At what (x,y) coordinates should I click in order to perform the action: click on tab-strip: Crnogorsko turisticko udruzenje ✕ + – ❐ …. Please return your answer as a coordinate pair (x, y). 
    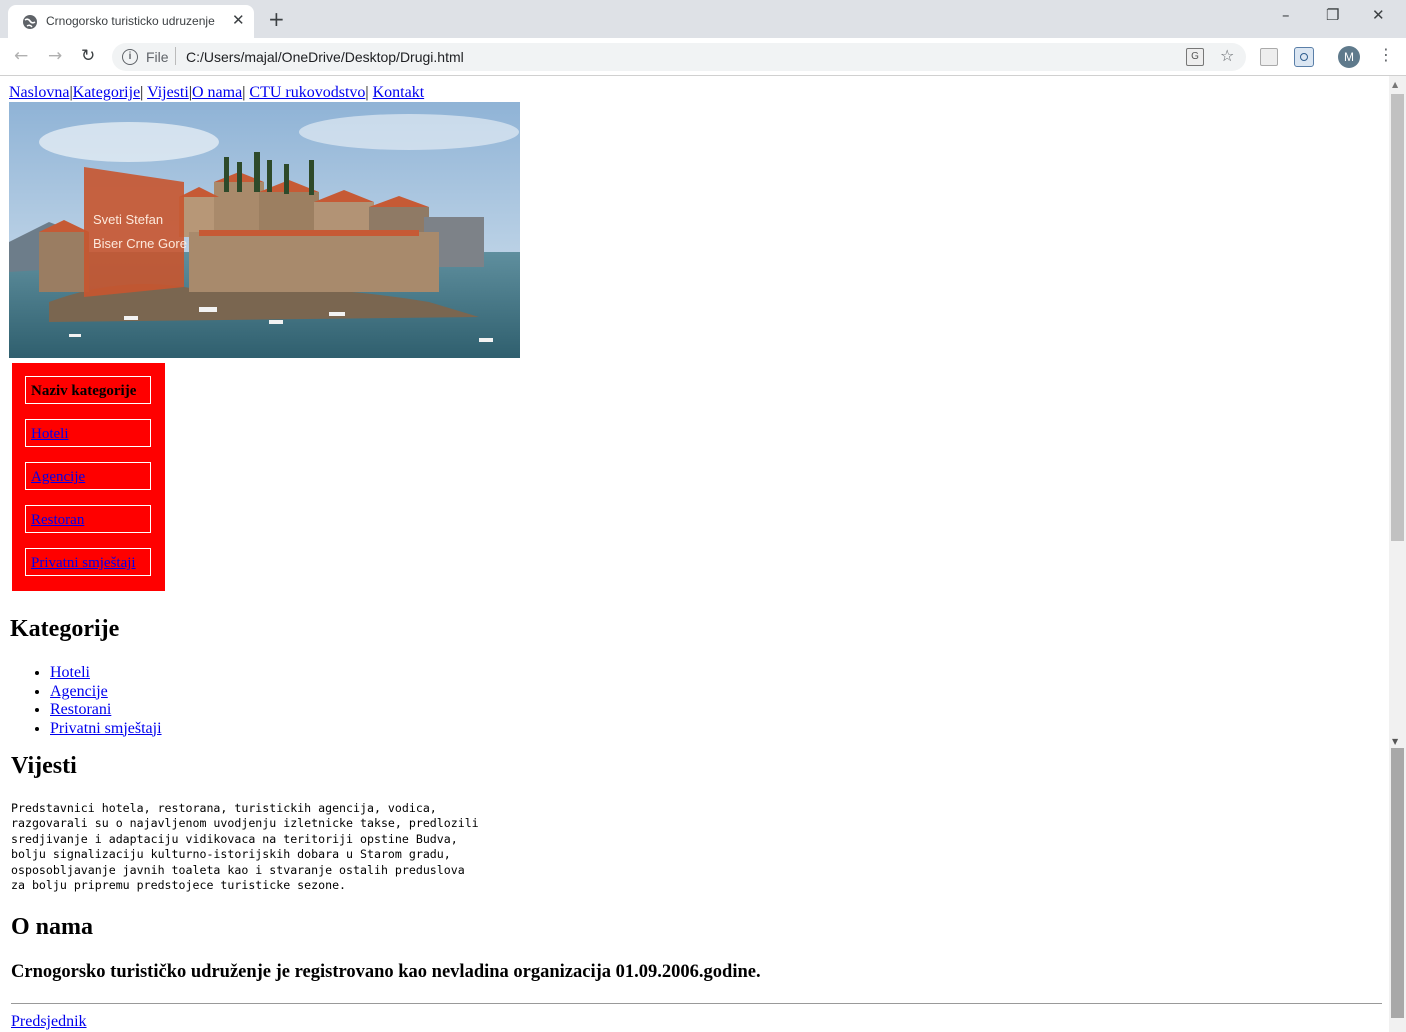
    Looking at the image, I should click on (703, 19).